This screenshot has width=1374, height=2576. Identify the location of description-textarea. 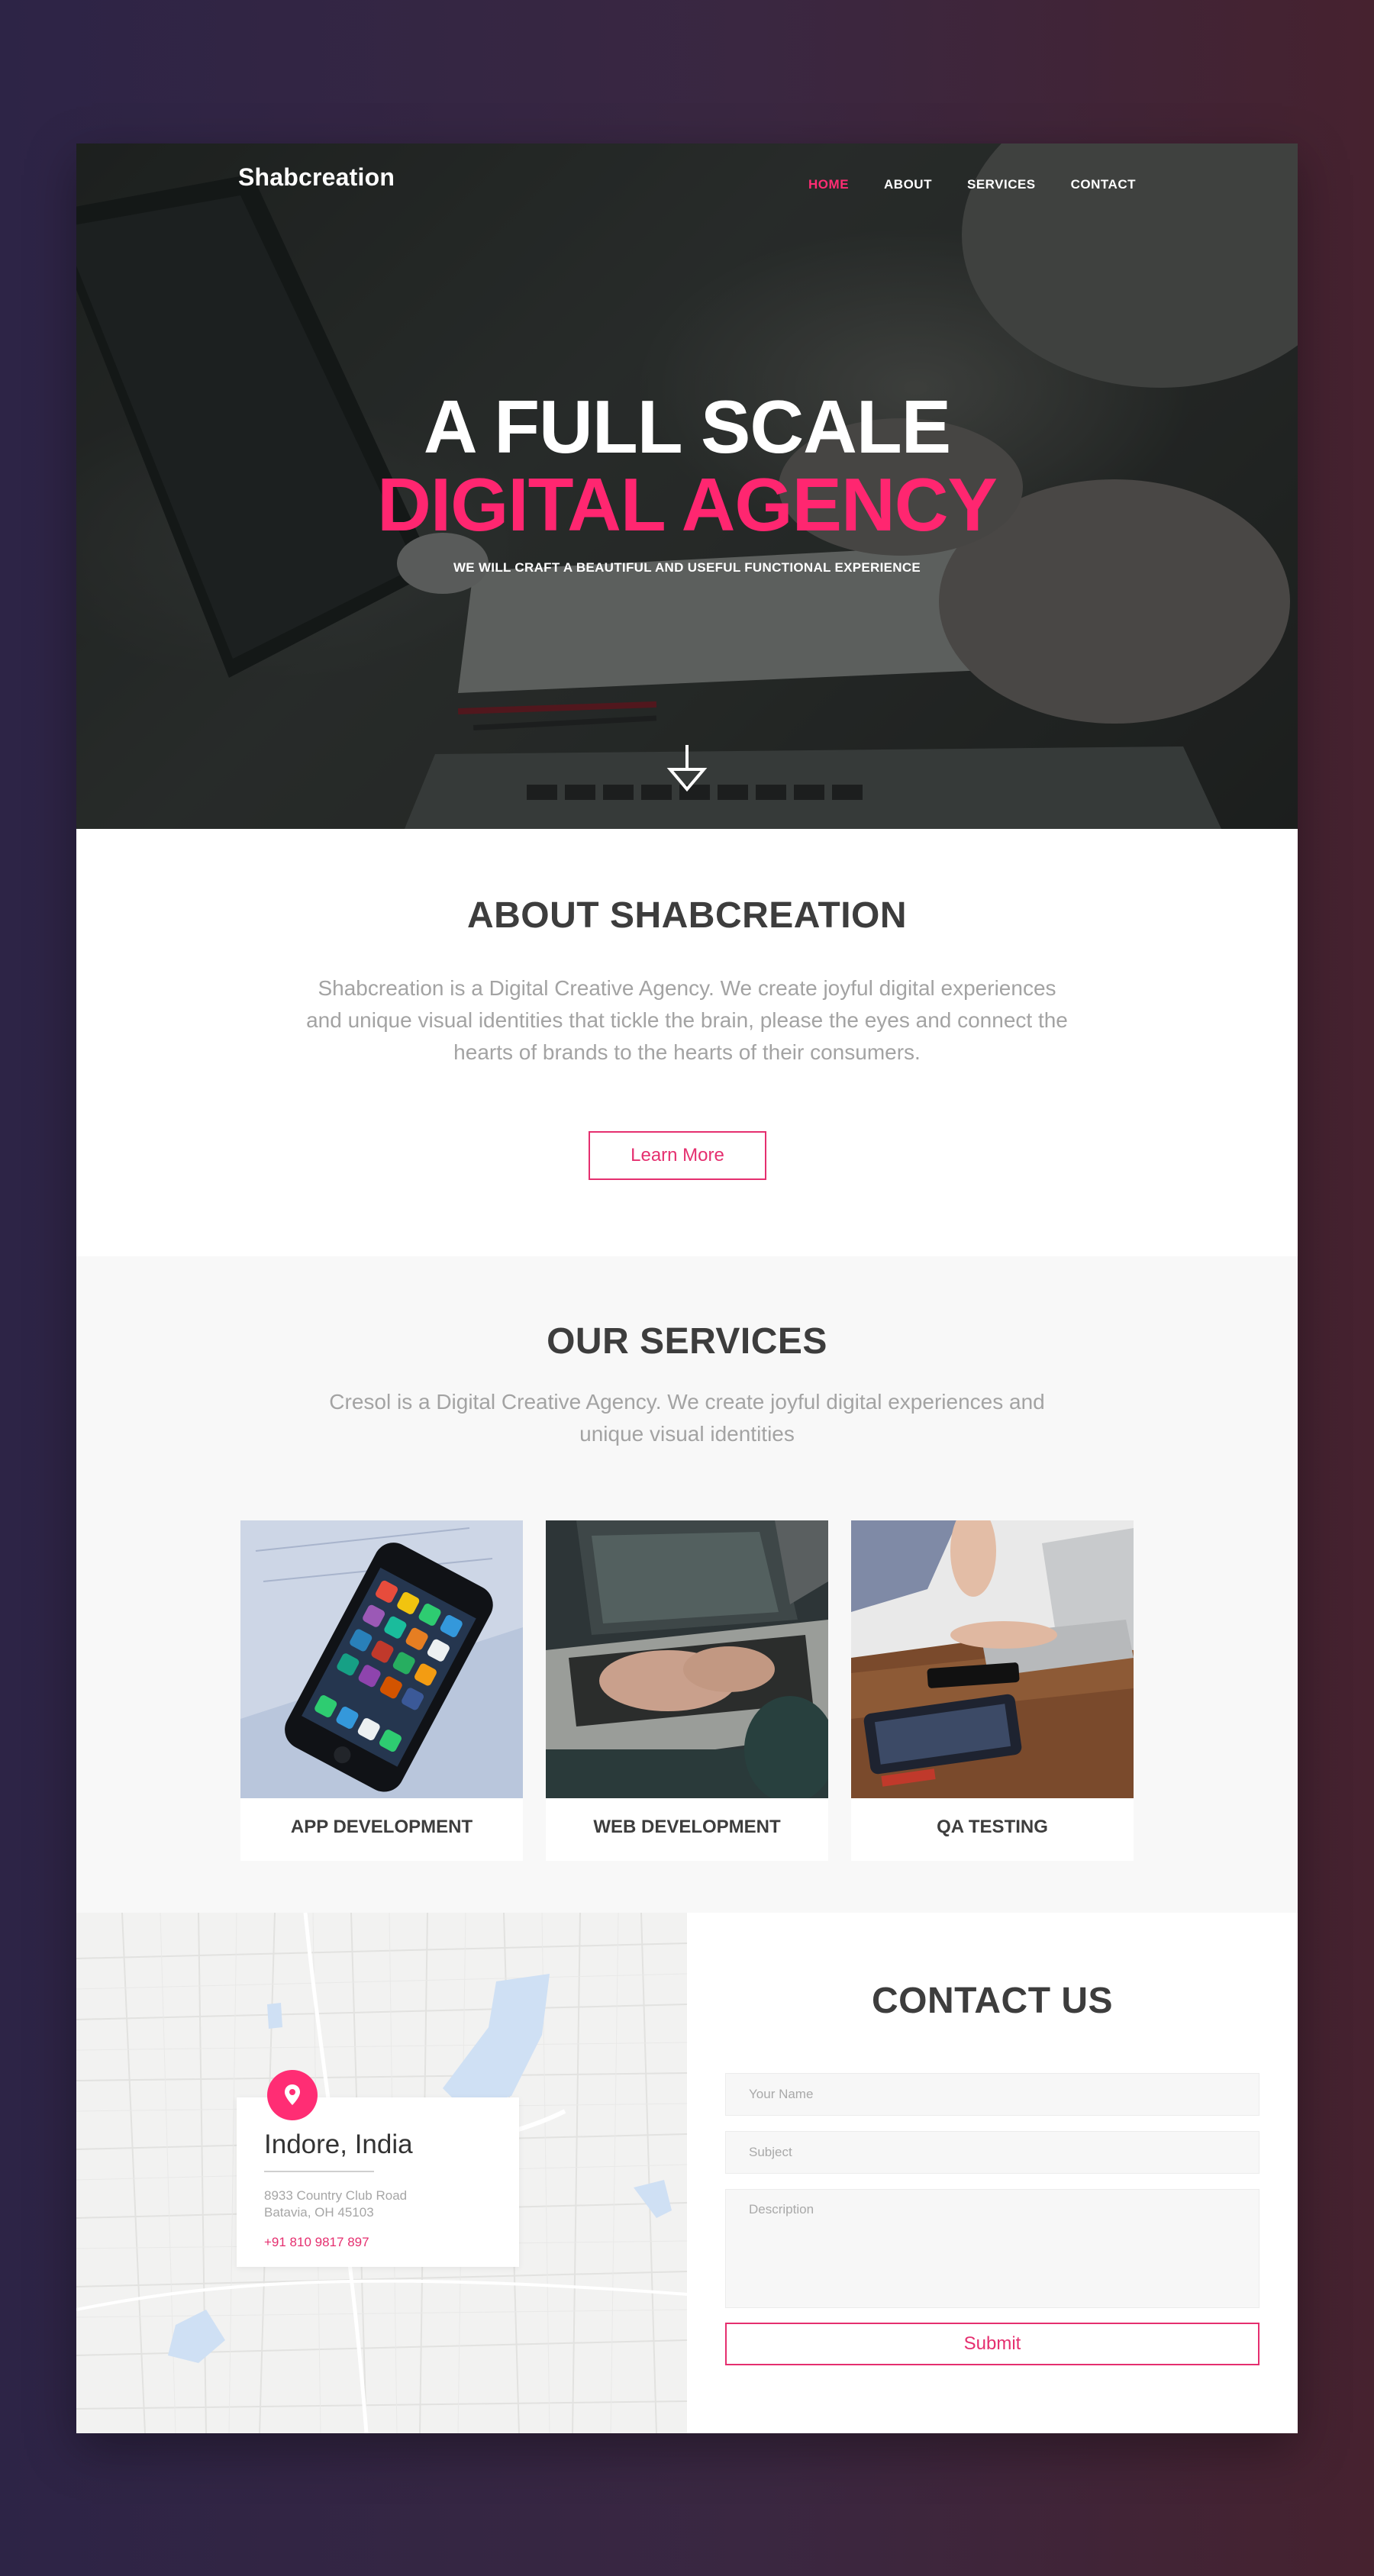
(992, 2248).